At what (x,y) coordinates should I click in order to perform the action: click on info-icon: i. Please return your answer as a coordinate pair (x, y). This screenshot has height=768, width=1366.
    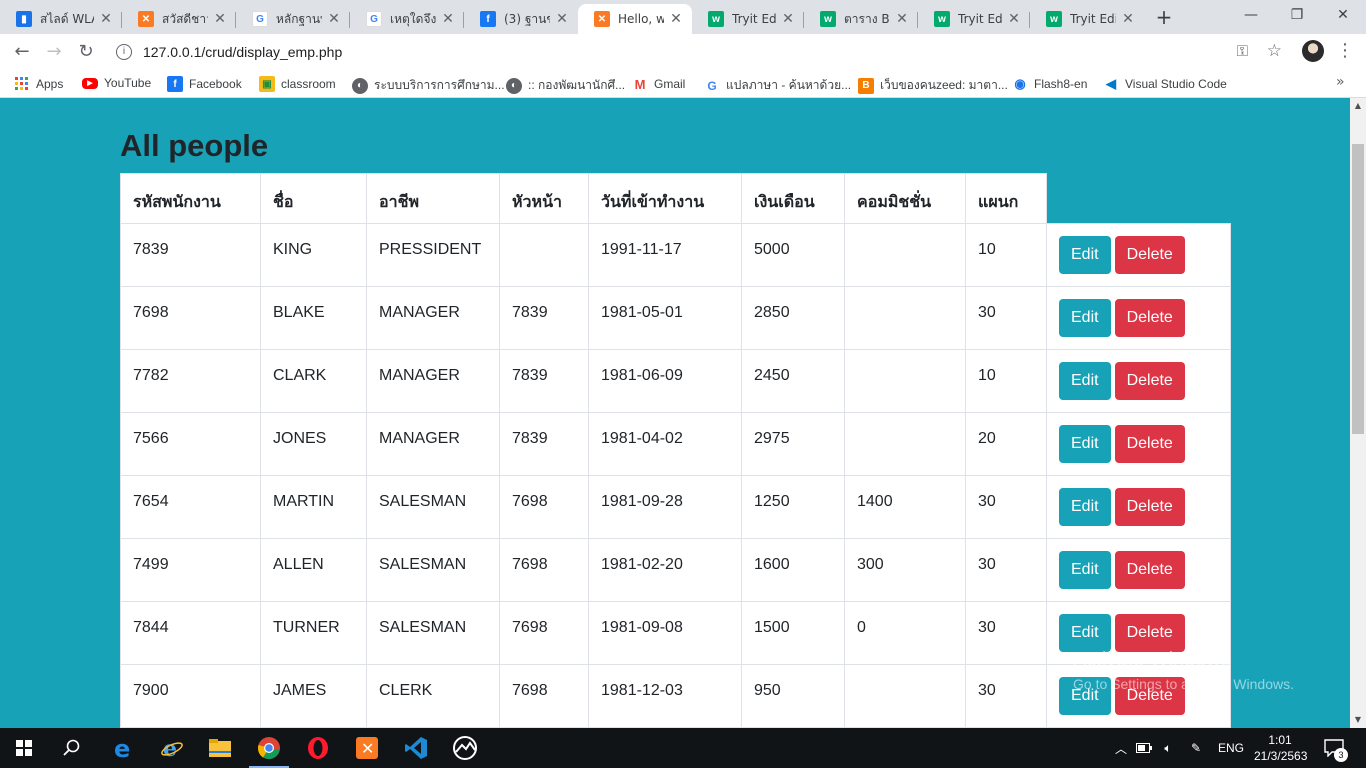
    Looking at the image, I should click on (124, 52).